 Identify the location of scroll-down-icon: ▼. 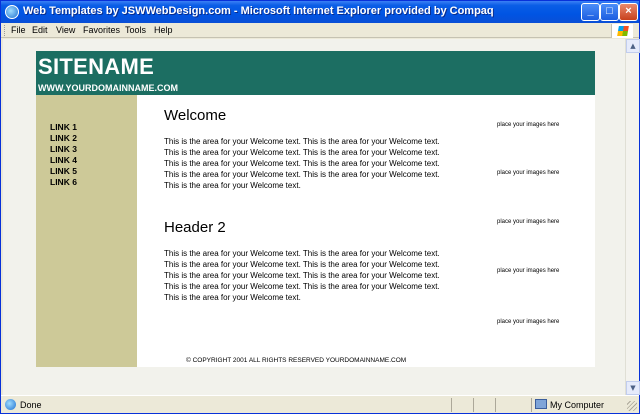
(633, 388).